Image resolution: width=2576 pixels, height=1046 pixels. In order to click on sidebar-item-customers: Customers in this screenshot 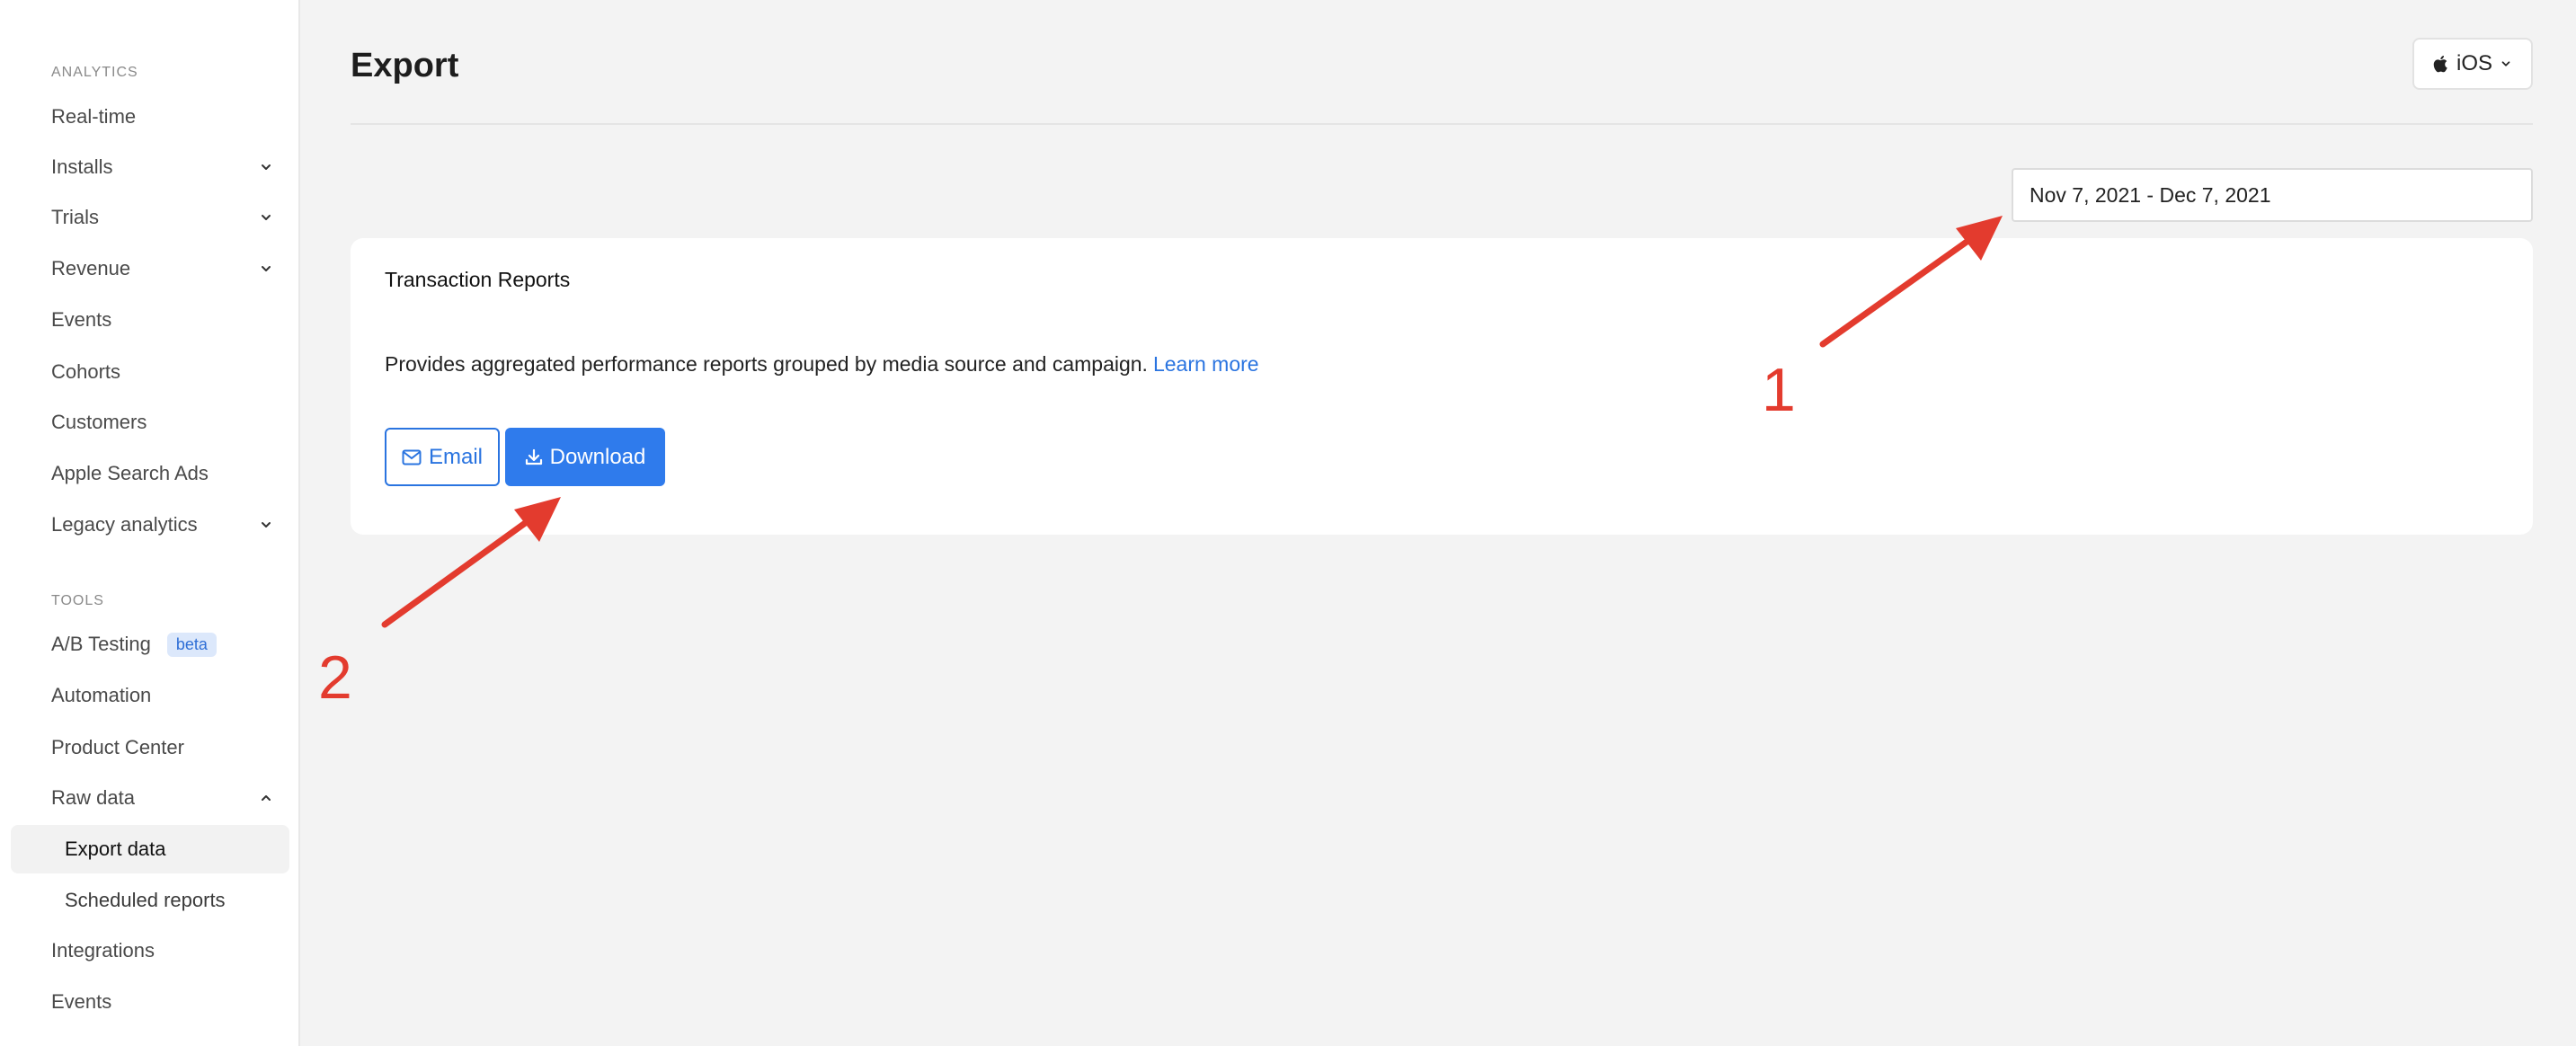, I will do `click(150, 423)`.